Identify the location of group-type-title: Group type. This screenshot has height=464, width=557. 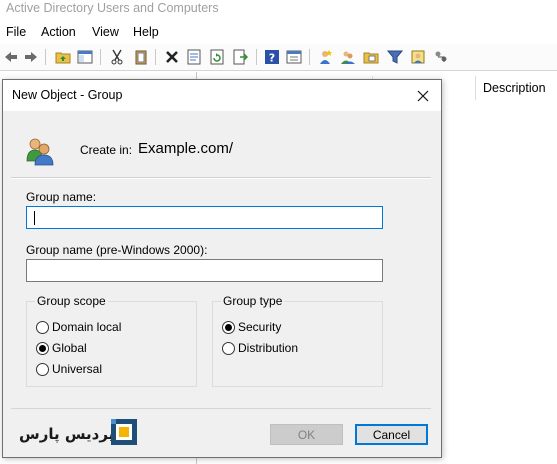
(253, 301).